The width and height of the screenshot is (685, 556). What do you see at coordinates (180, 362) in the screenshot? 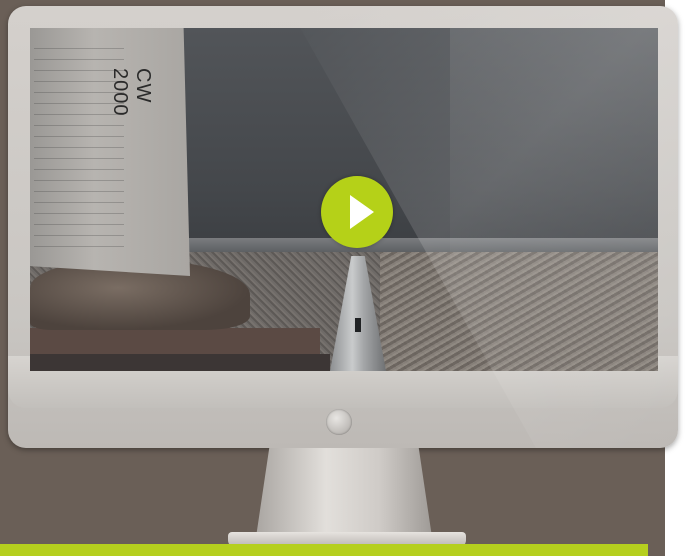
I see `video-board-edge` at bounding box center [180, 362].